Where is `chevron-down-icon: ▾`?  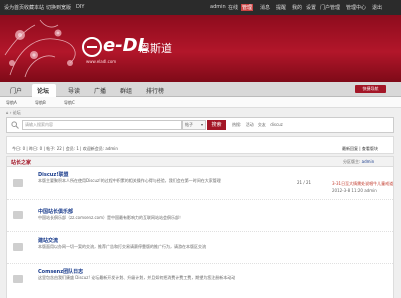
chevron-down-icon: ▾ is located at coordinates (201, 124).